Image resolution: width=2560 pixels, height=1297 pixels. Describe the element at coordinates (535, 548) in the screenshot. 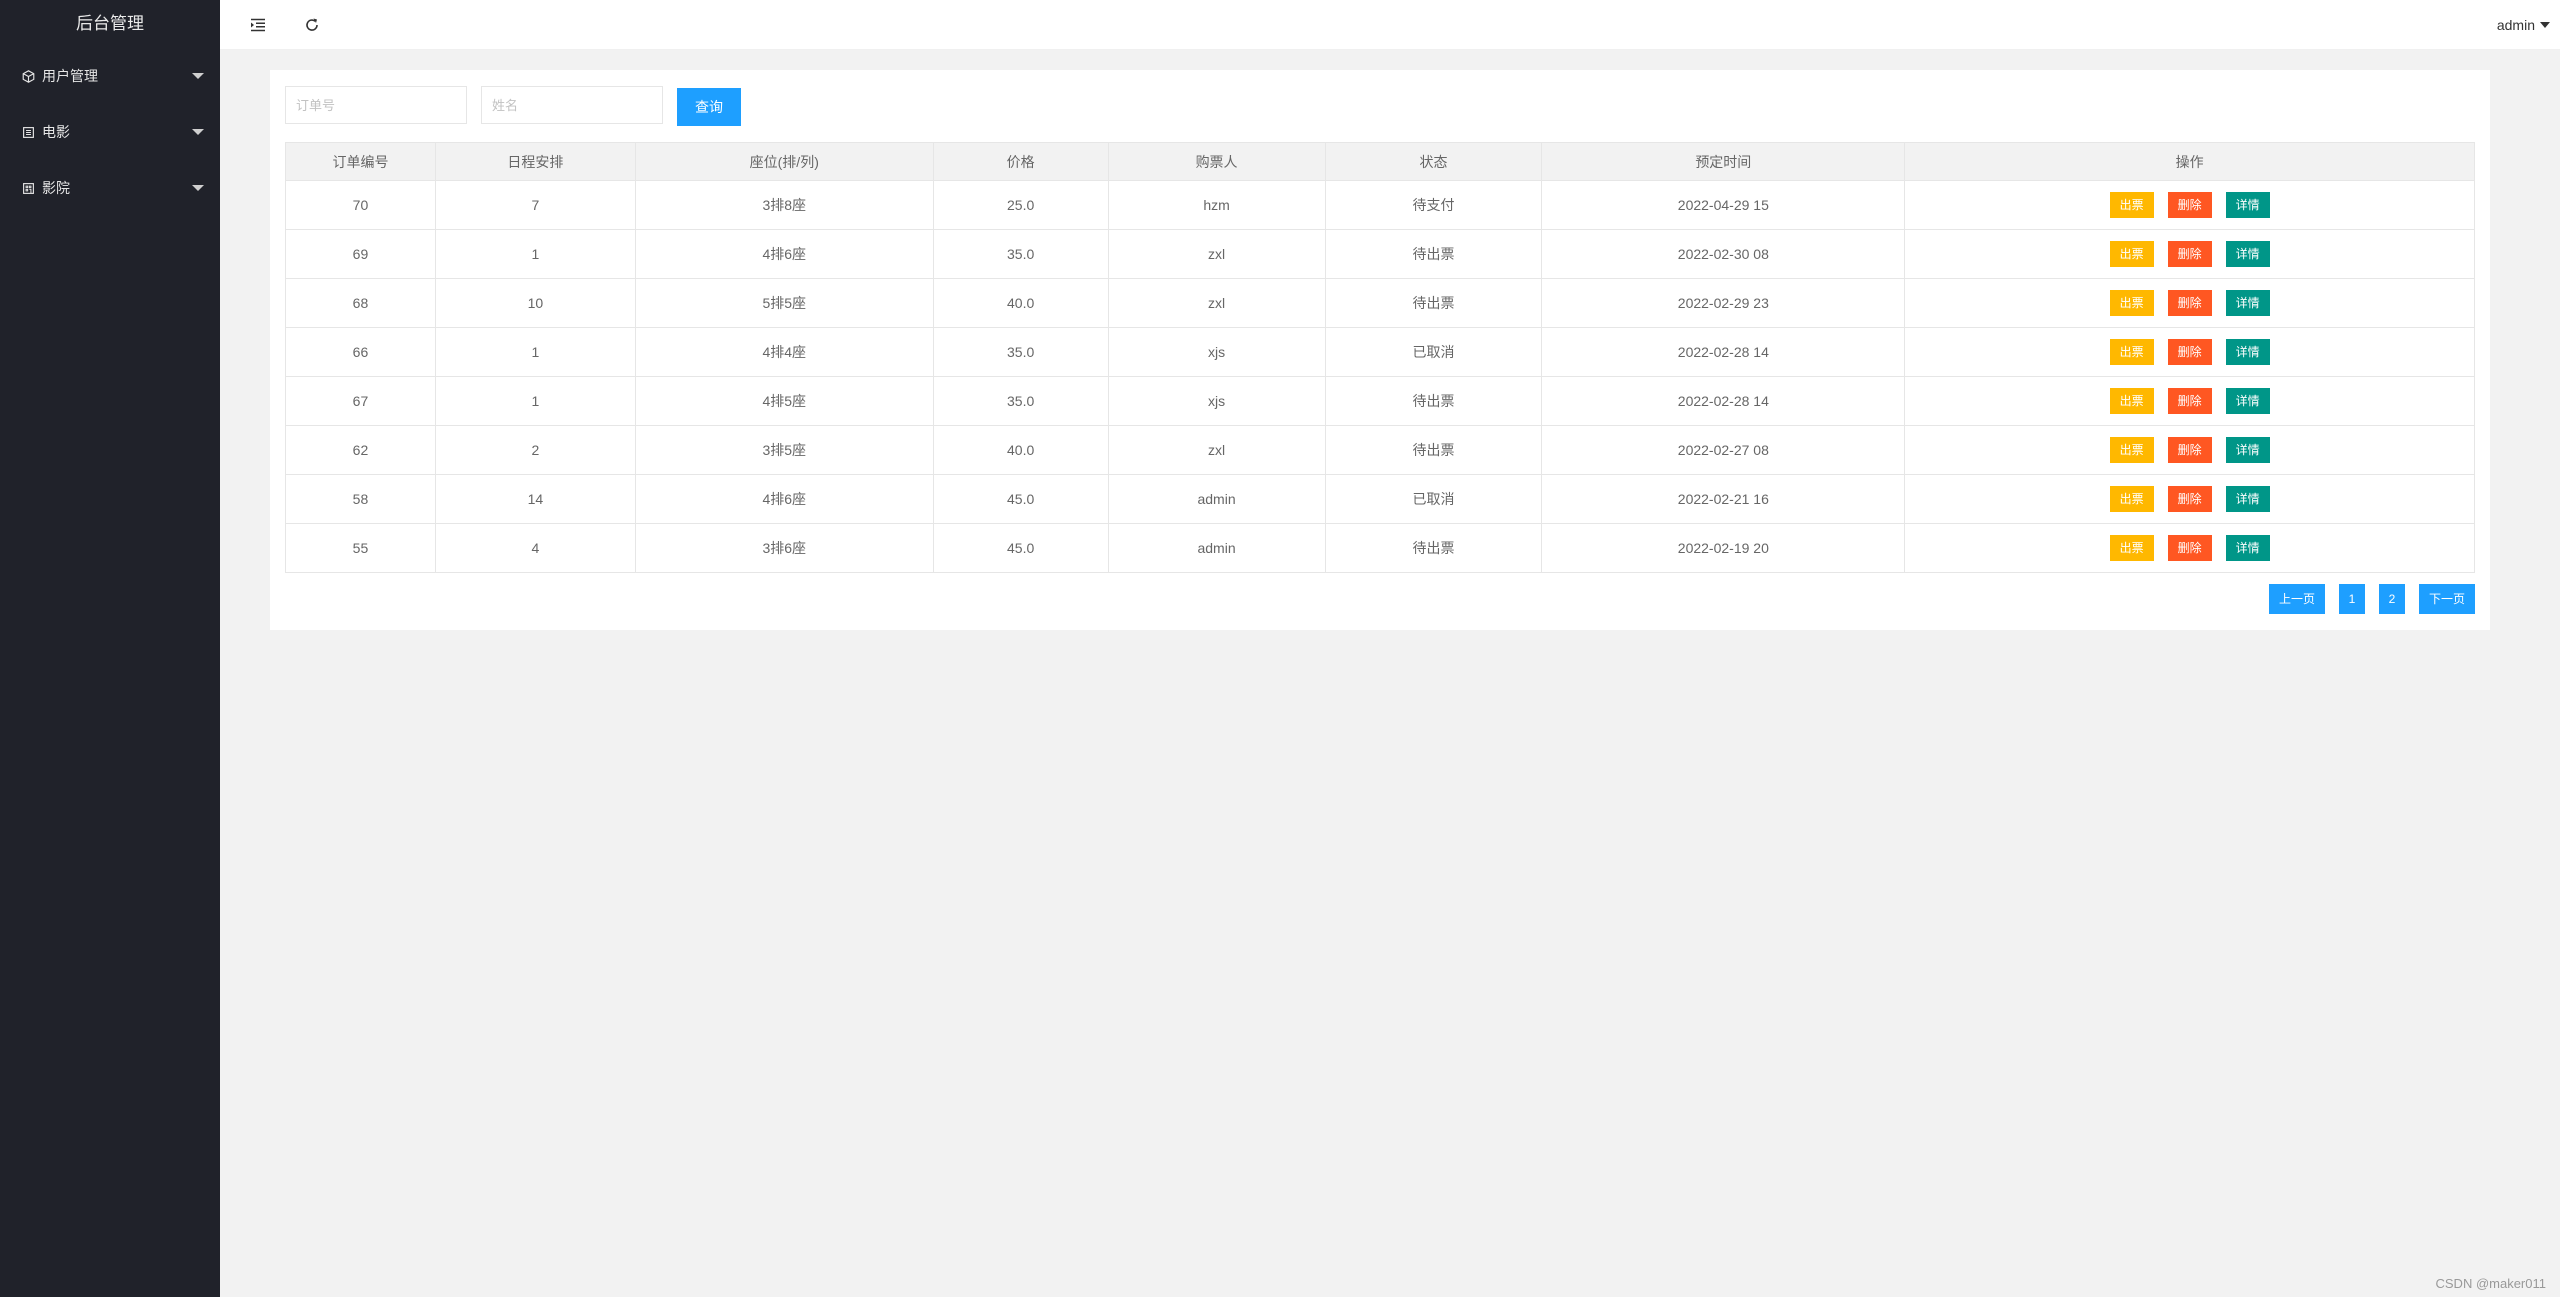

I see `schedule-cell: 4` at that location.